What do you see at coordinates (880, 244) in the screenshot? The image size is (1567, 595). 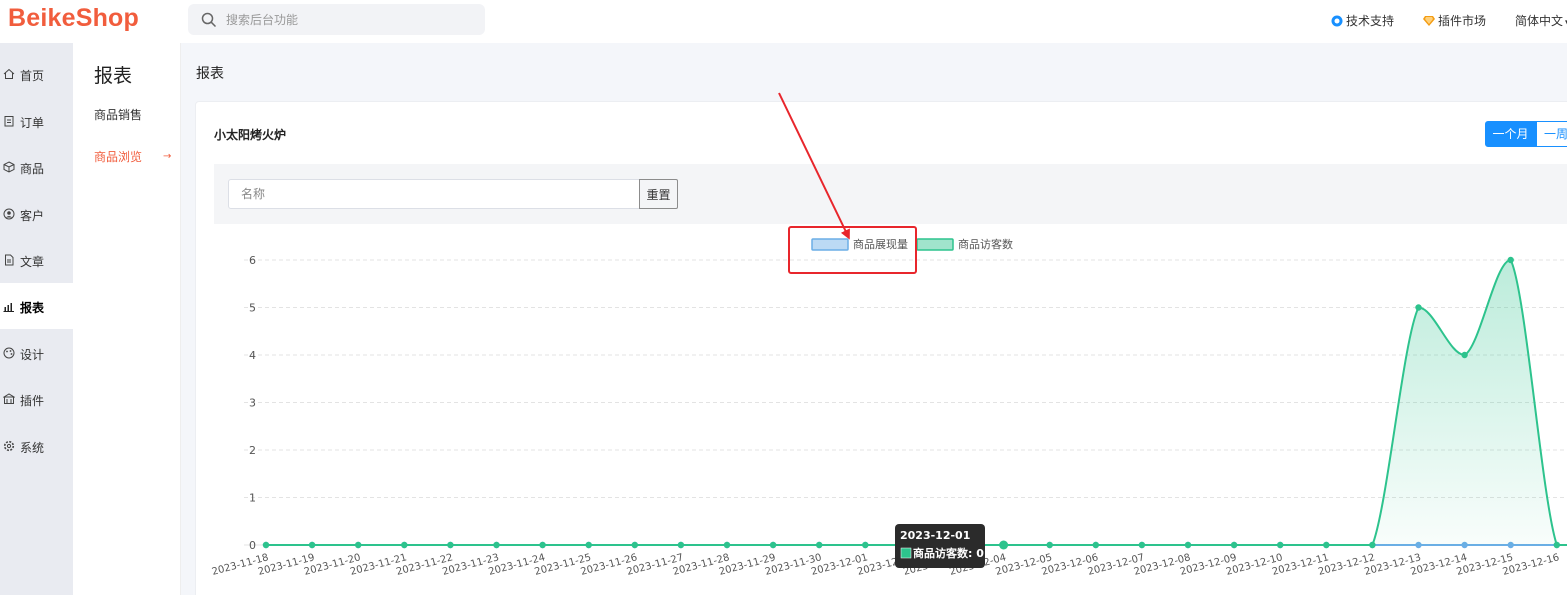 I see `legend-label: 商品展现量` at bounding box center [880, 244].